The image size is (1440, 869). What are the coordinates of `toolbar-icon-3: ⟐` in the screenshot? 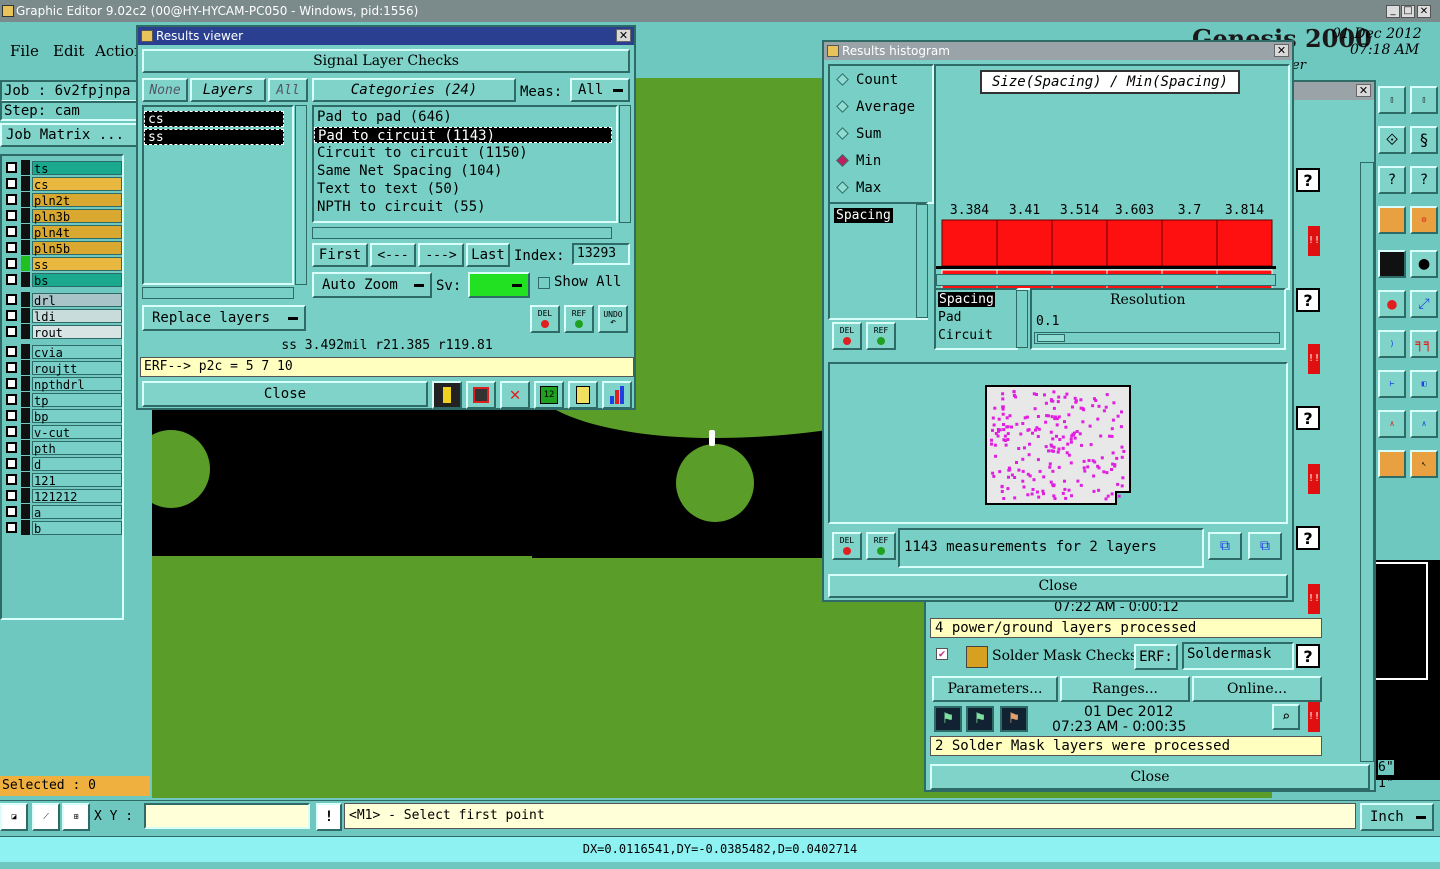 It's located at (1392, 140).